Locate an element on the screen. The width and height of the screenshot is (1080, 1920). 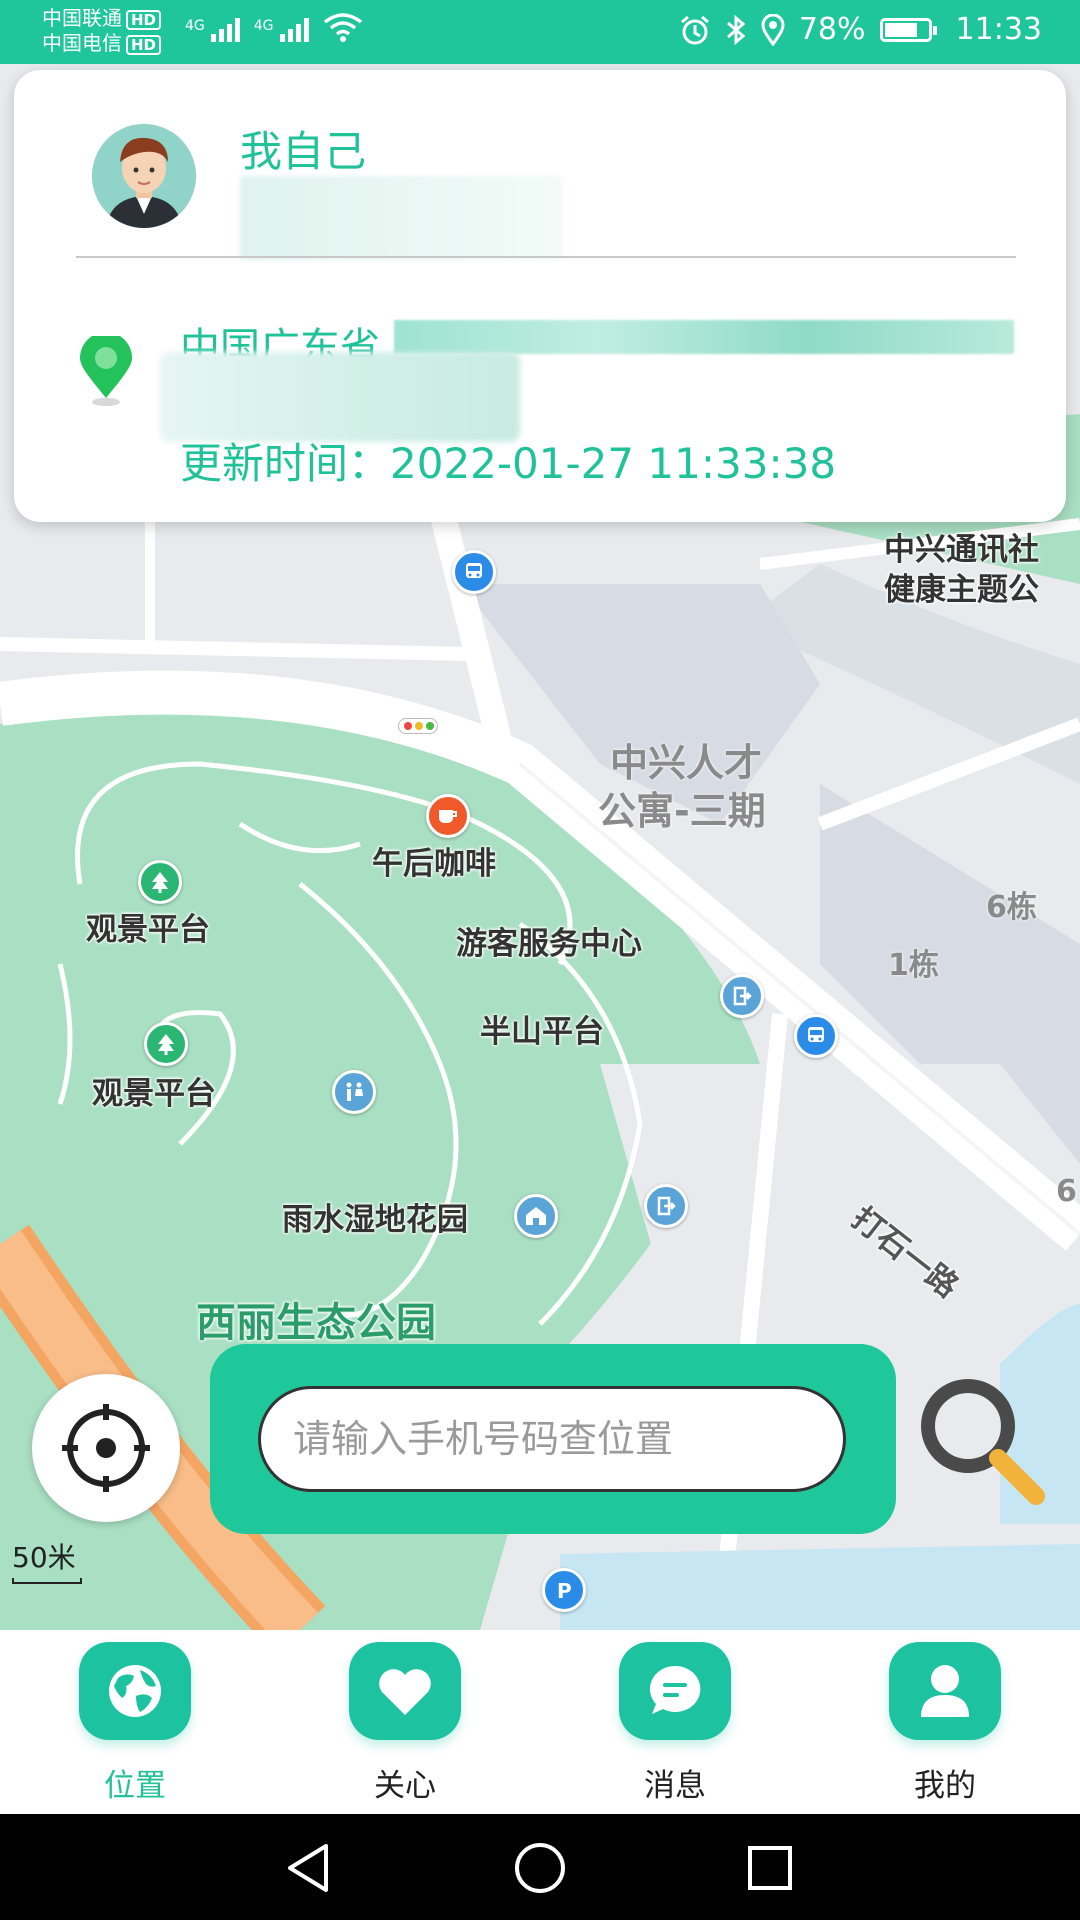
wifi-icon is located at coordinates (342, 27).